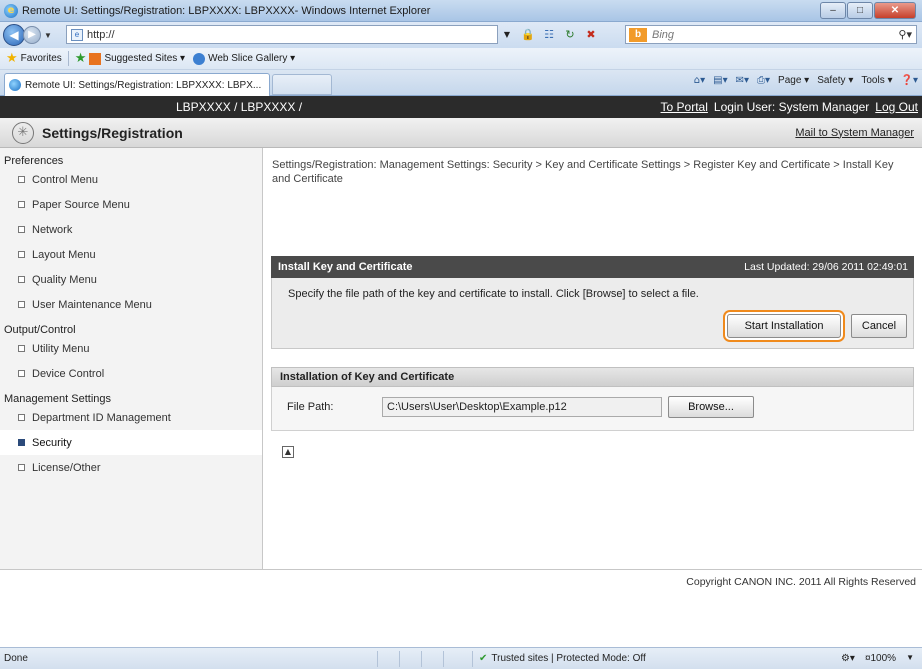  I want to click on zone-text: Trusted sites | Protected Mode: Off, so click(568, 658).